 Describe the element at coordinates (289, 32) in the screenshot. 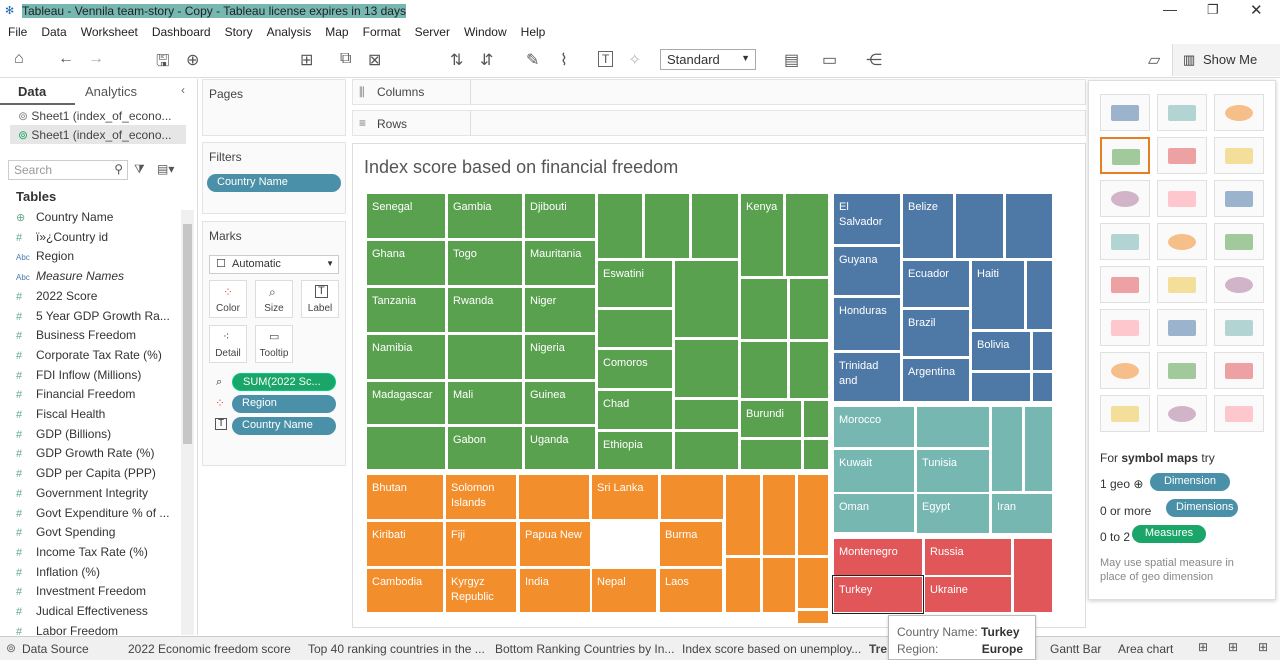

I see `menu-item-analysis: Analysis` at that location.